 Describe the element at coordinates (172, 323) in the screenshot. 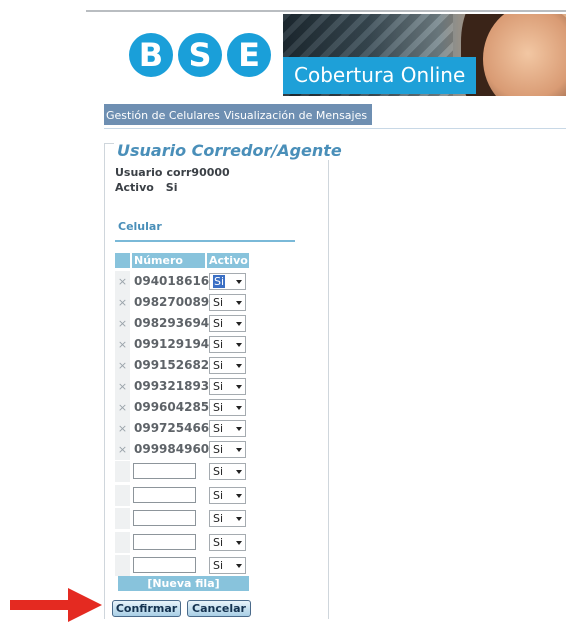

I see `phone-number: 098293694` at that location.